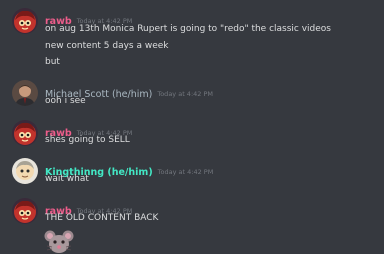 This screenshot has width=384, height=254. Describe the element at coordinates (65, 101) in the screenshot. I see `message-text: ooh i see` at that location.